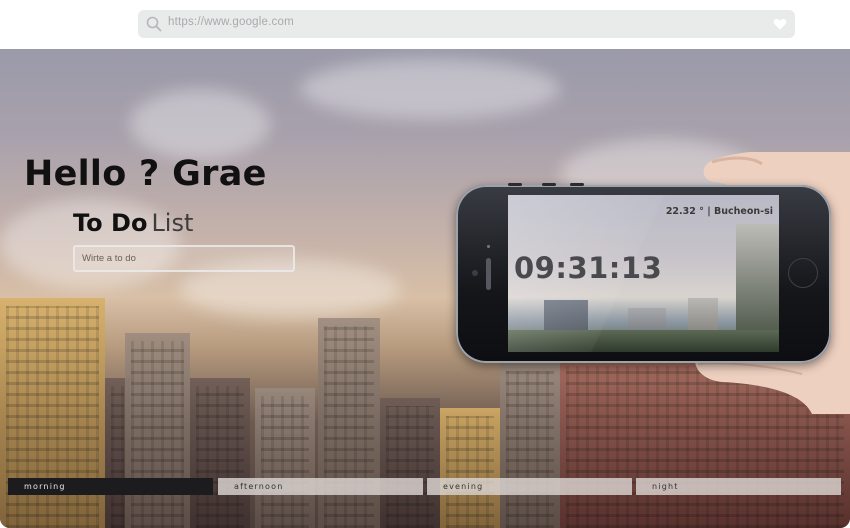 This screenshot has width=850, height=528. What do you see at coordinates (488, 274) in the screenshot?
I see `phone-speaker` at bounding box center [488, 274].